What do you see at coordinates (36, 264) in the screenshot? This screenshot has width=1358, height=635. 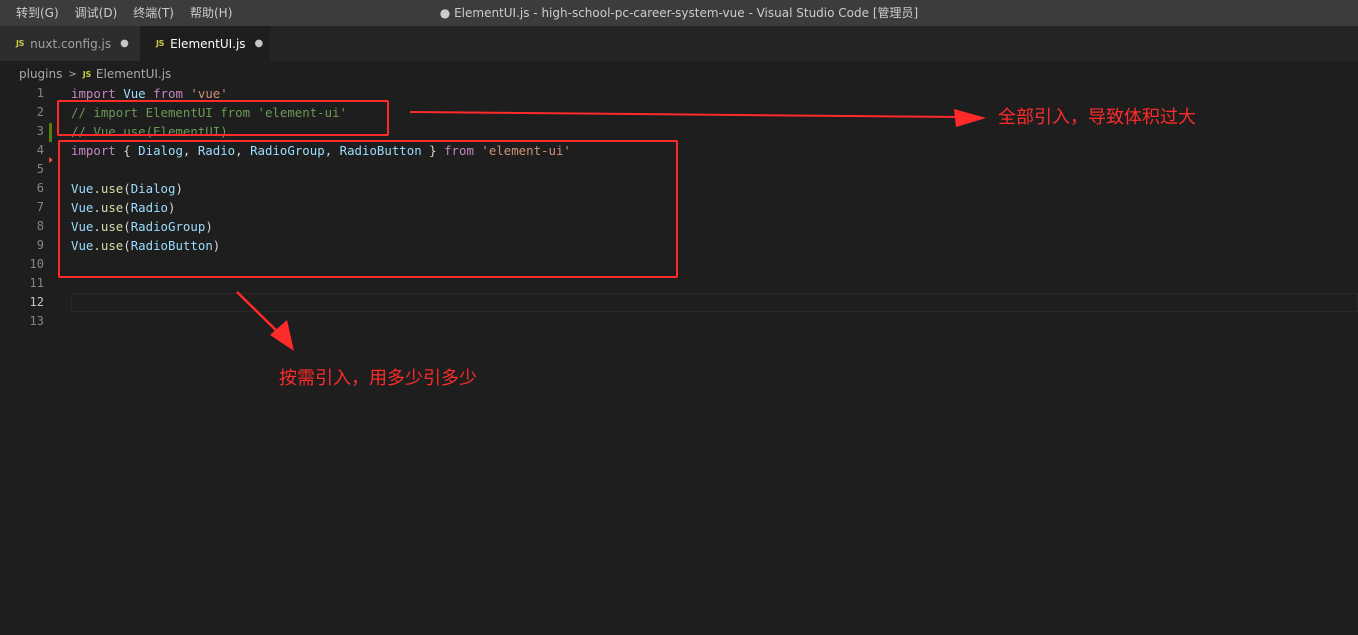 I see `line-number: 10` at bounding box center [36, 264].